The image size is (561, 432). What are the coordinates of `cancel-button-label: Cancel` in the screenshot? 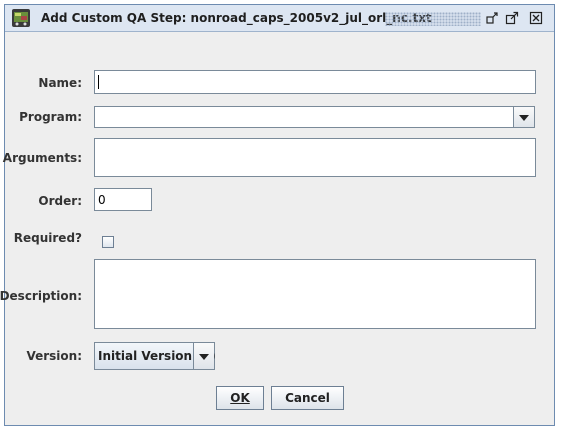 It's located at (307, 398).